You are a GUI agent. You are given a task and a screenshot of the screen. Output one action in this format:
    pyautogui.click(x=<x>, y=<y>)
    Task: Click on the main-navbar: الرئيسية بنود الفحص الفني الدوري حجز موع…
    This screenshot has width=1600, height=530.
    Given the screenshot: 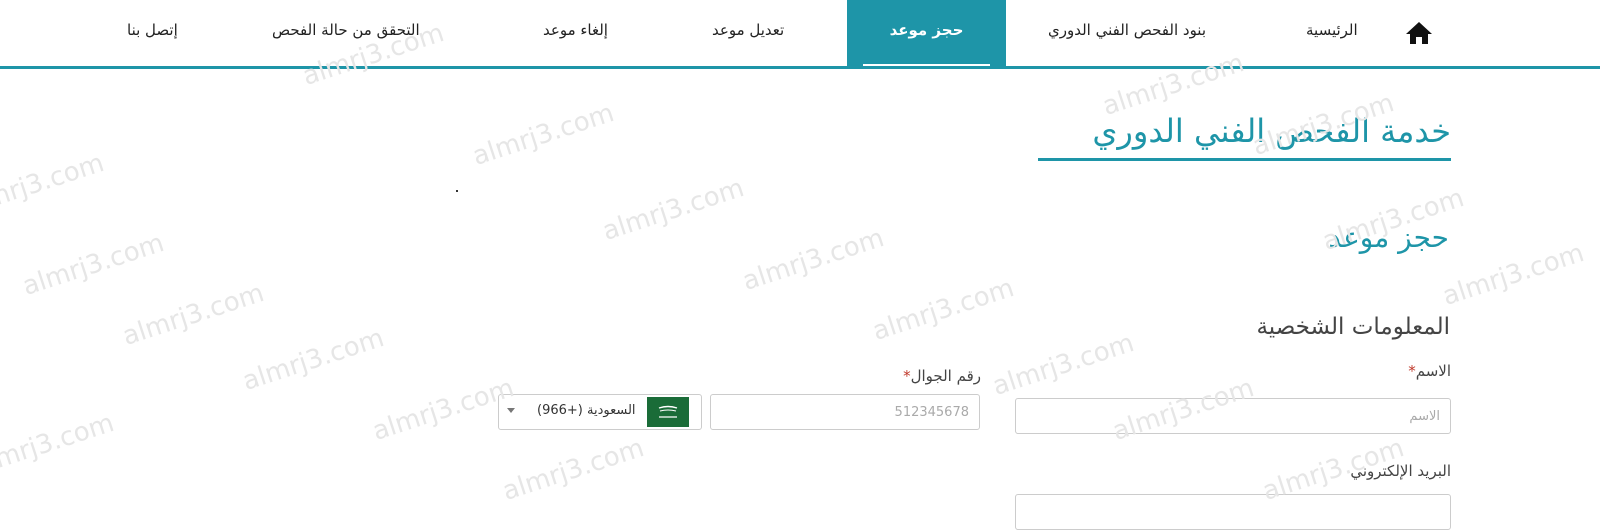 What is the action you would take?
    pyautogui.click(x=800, y=34)
    